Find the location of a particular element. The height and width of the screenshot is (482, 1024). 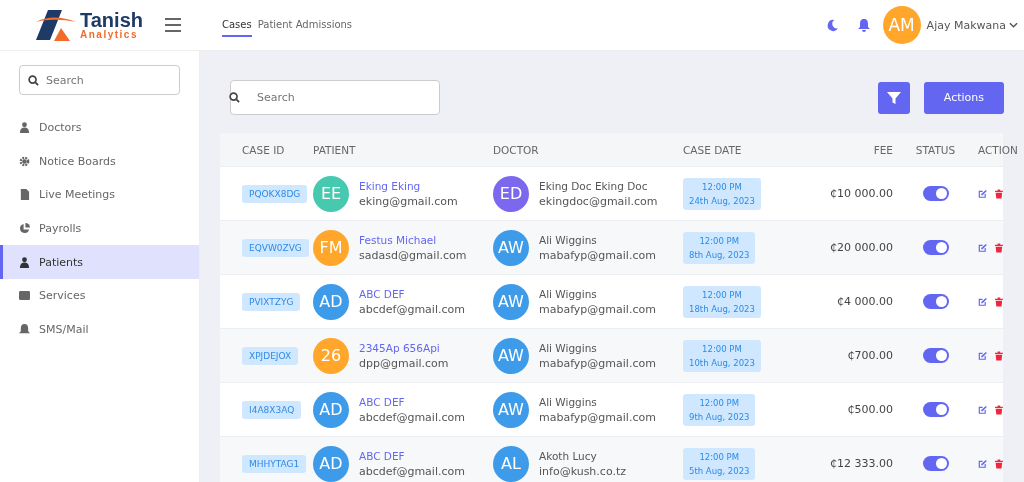

patient-name-link: 2345Ap 656Api is located at coordinates (404, 347).